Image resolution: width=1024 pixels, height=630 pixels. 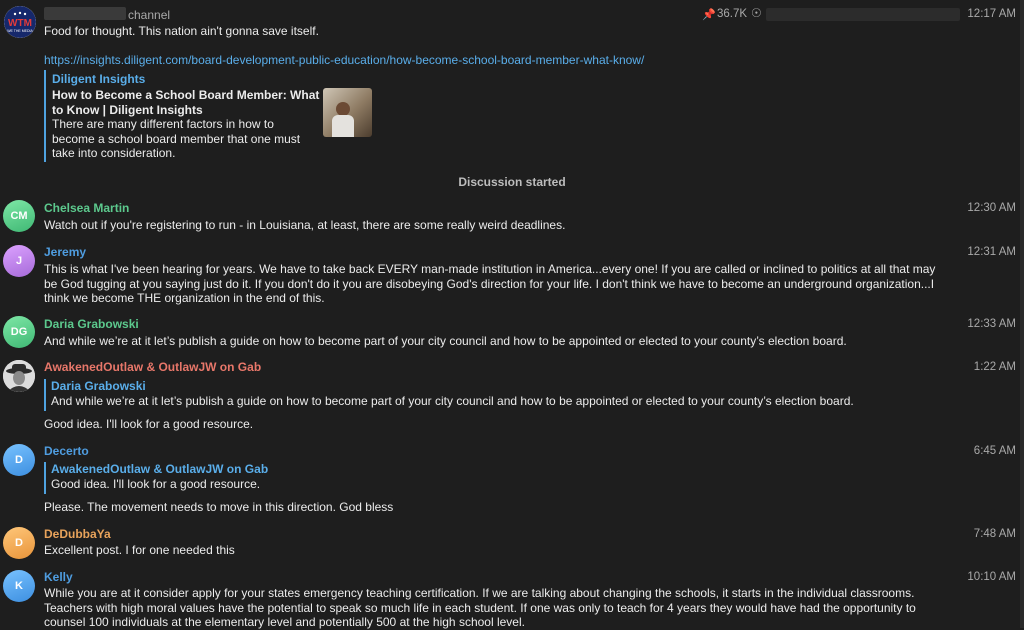 I want to click on comment-time: 12:30 AM, so click(x=991, y=208).